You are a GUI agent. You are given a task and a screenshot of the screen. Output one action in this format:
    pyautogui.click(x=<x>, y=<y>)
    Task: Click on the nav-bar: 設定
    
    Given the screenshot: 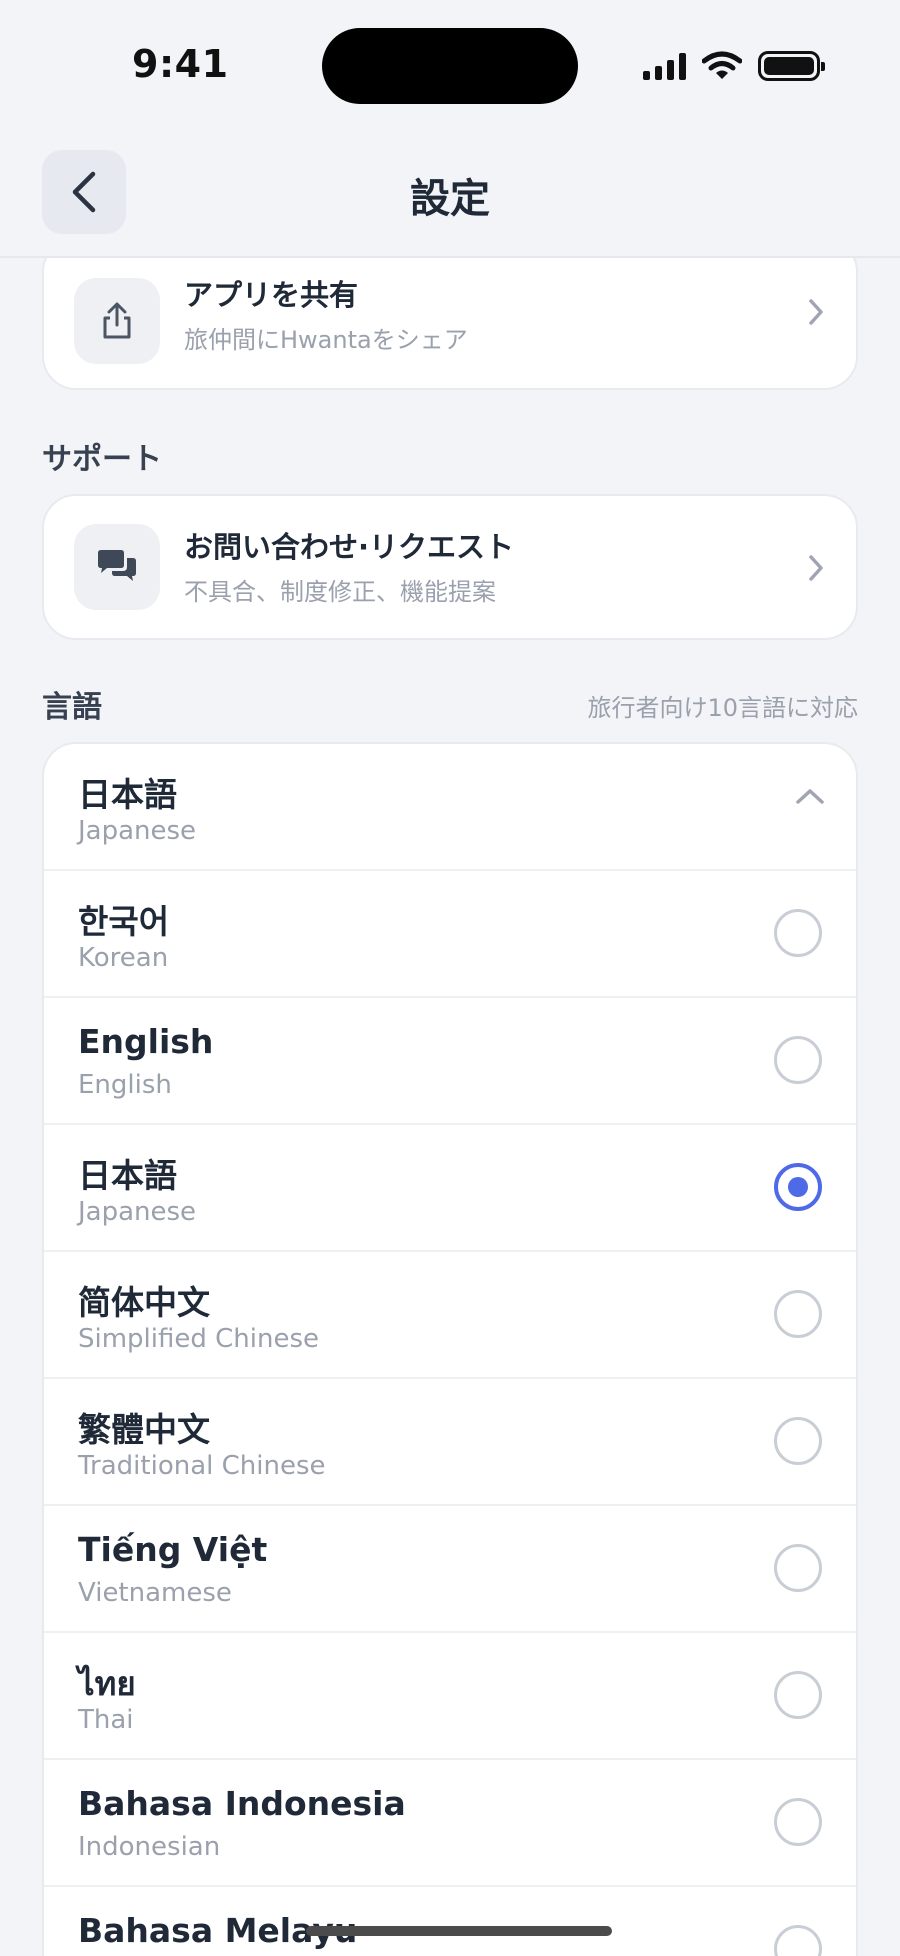 What is the action you would take?
    pyautogui.click(x=450, y=194)
    